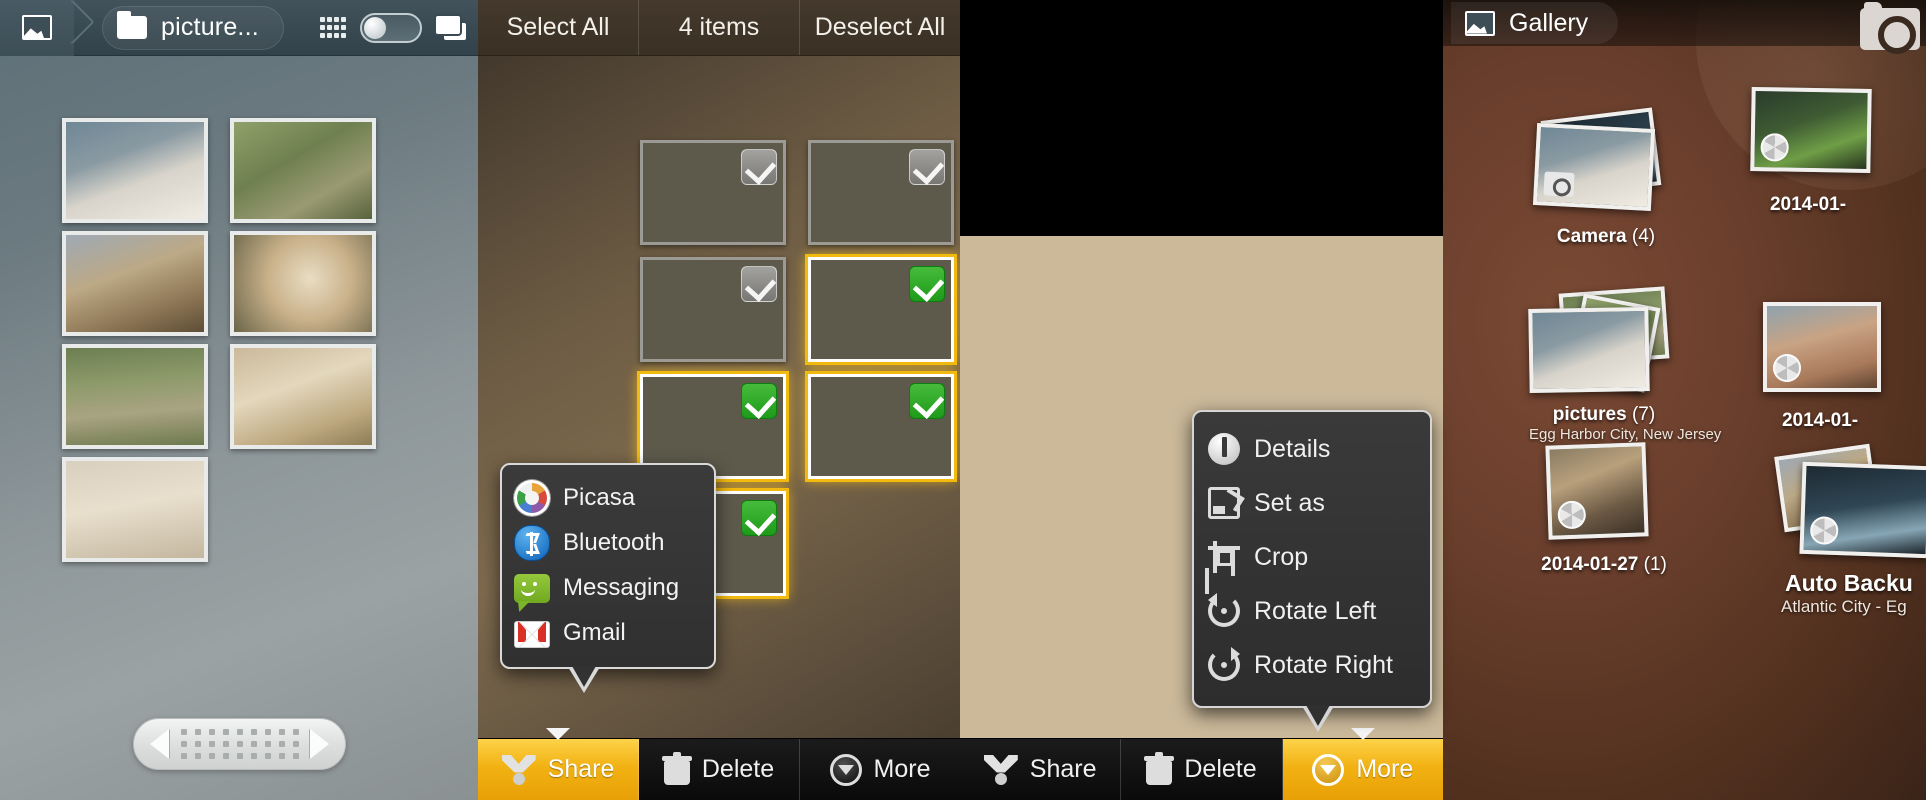  Describe the element at coordinates (1604, 564) in the screenshot. I see `album-name: 2014-01-27 (1)` at that location.